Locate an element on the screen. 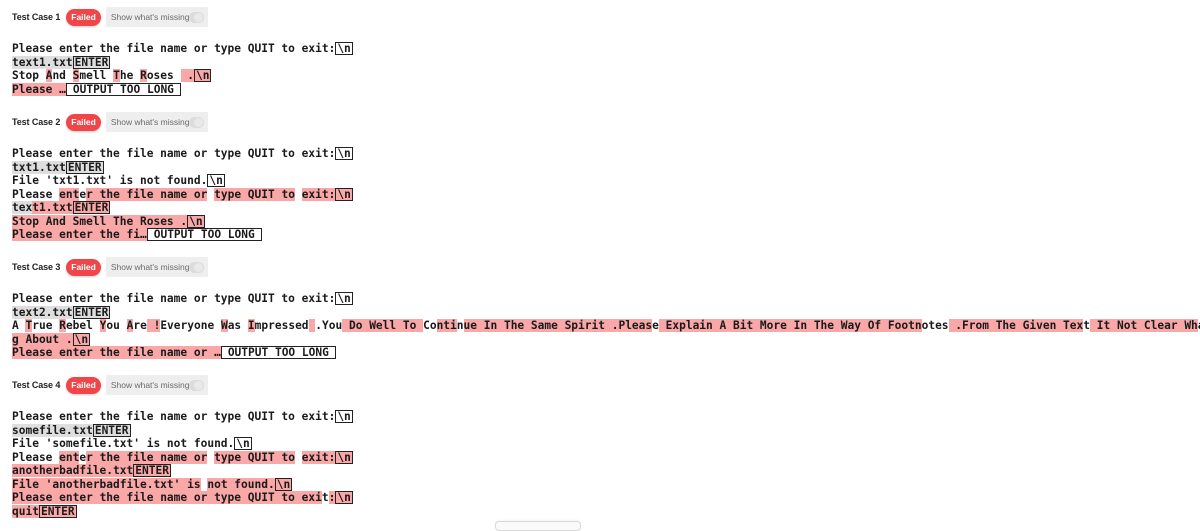  missing-text: exit: is located at coordinates (318, 194).